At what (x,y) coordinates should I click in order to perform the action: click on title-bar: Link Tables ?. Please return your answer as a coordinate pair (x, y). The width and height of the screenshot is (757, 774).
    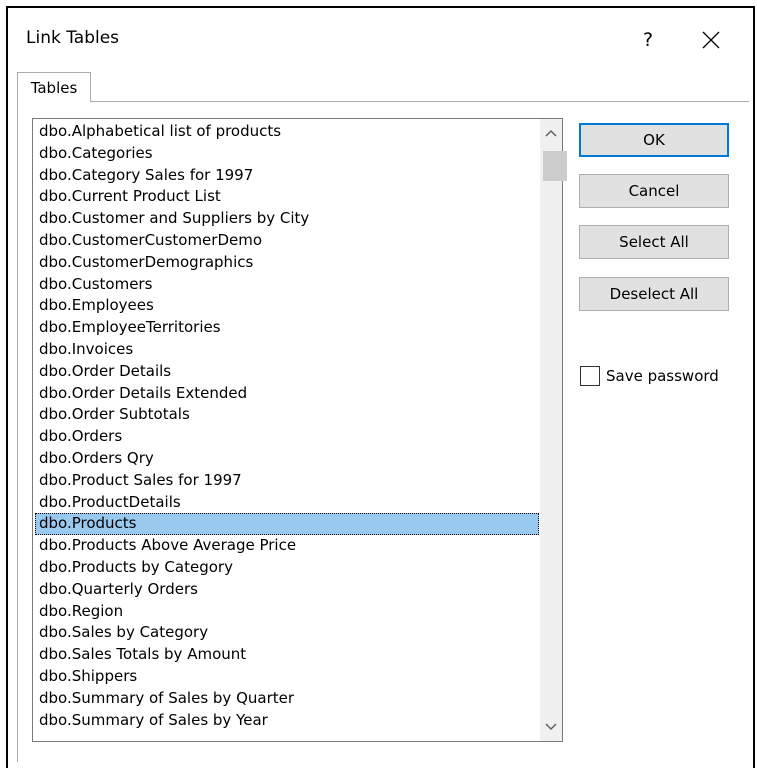
    Looking at the image, I should click on (380, 39).